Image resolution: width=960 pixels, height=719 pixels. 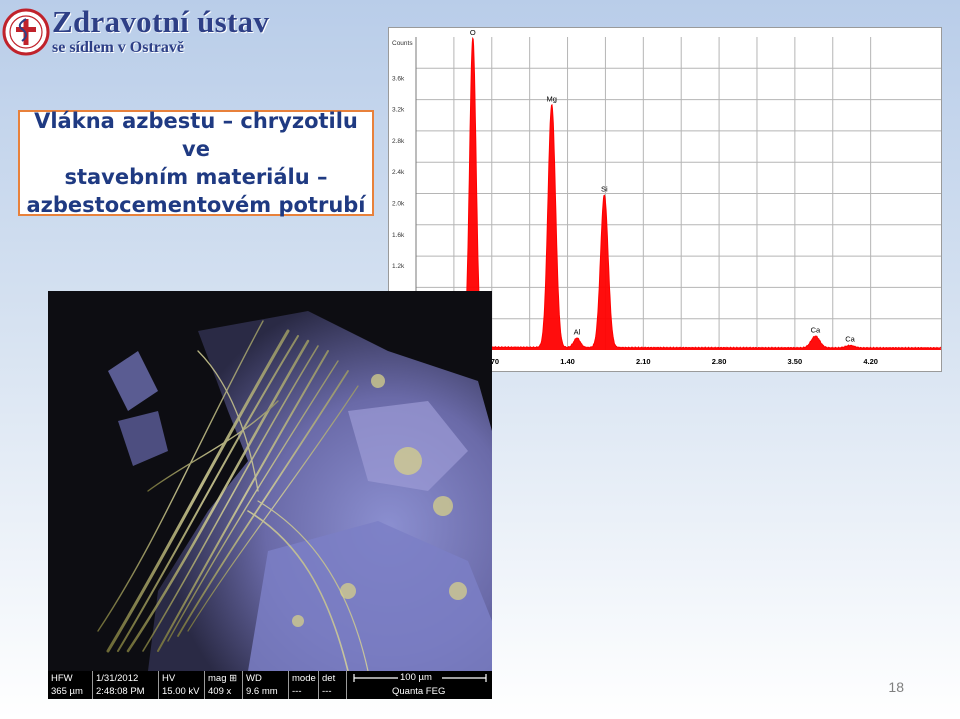 What do you see at coordinates (223, 685) in the screenshot?
I see `databar-cell: mag ⊞ 409 x` at bounding box center [223, 685].